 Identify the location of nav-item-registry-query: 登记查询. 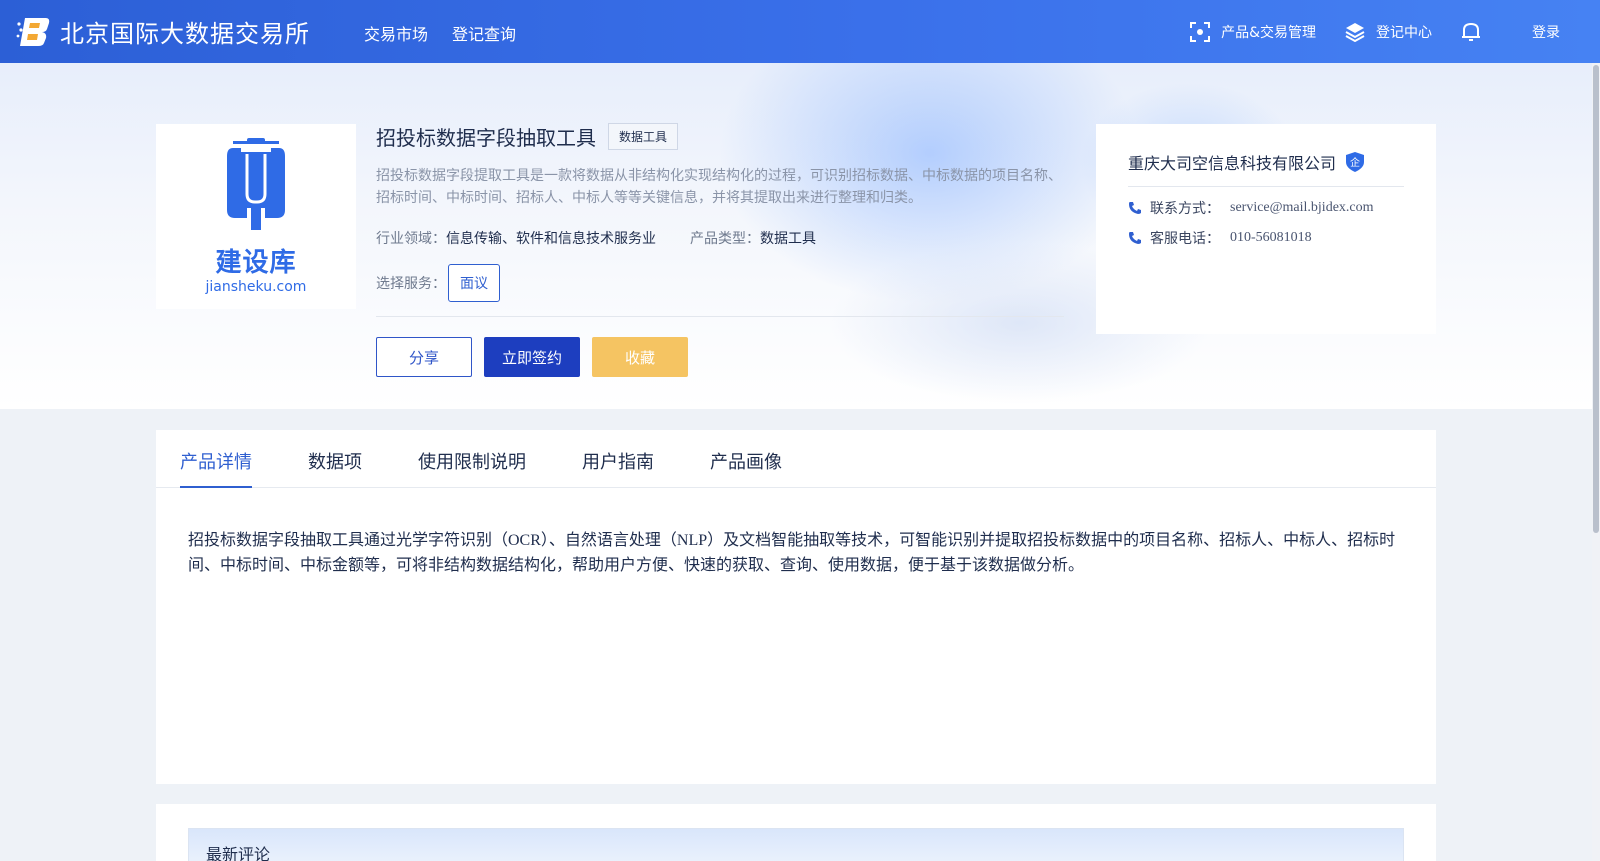
(484, 33).